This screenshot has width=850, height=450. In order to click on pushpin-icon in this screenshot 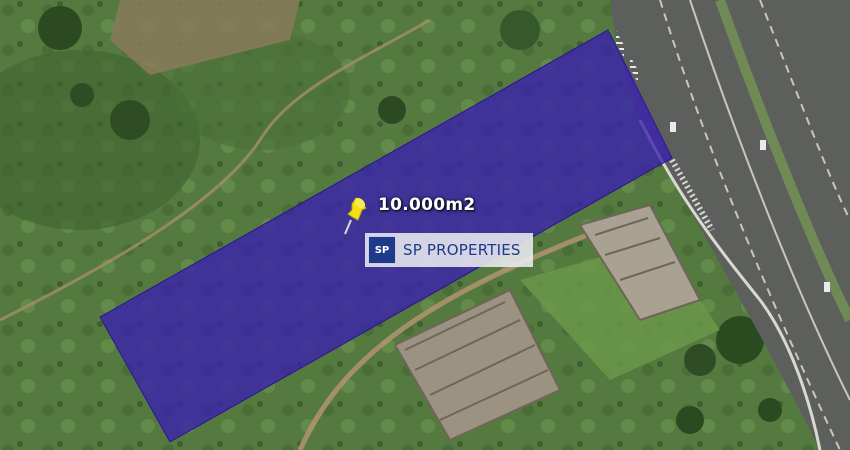, I will do `click(357, 215)`.